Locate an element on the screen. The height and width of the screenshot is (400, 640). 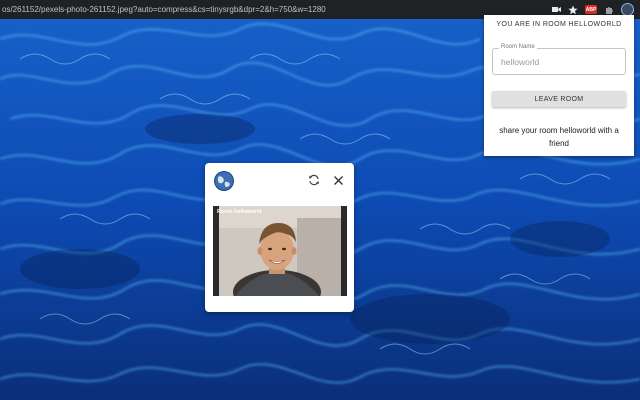
leave-room-button: LEAVE ROOM is located at coordinates (559, 99).